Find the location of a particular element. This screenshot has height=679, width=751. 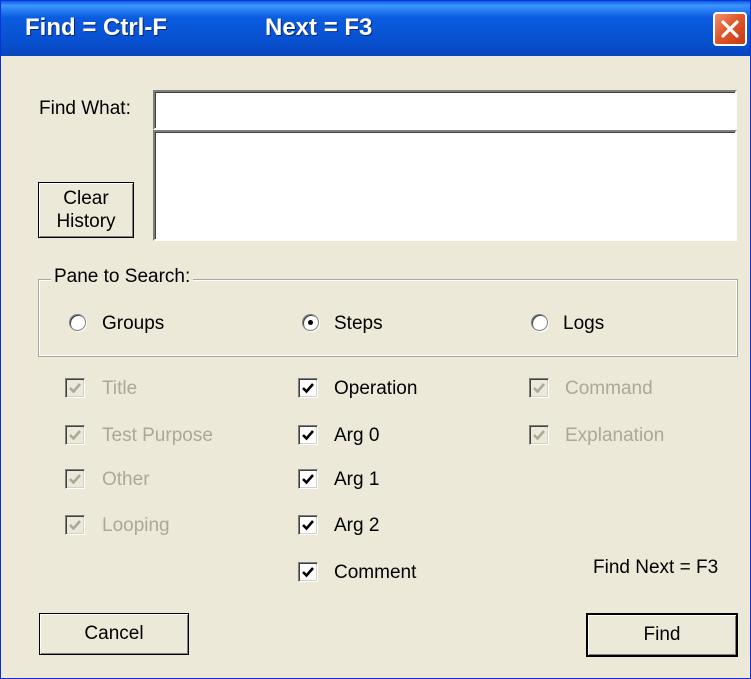

checkbox-looping is located at coordinates (75, 525).